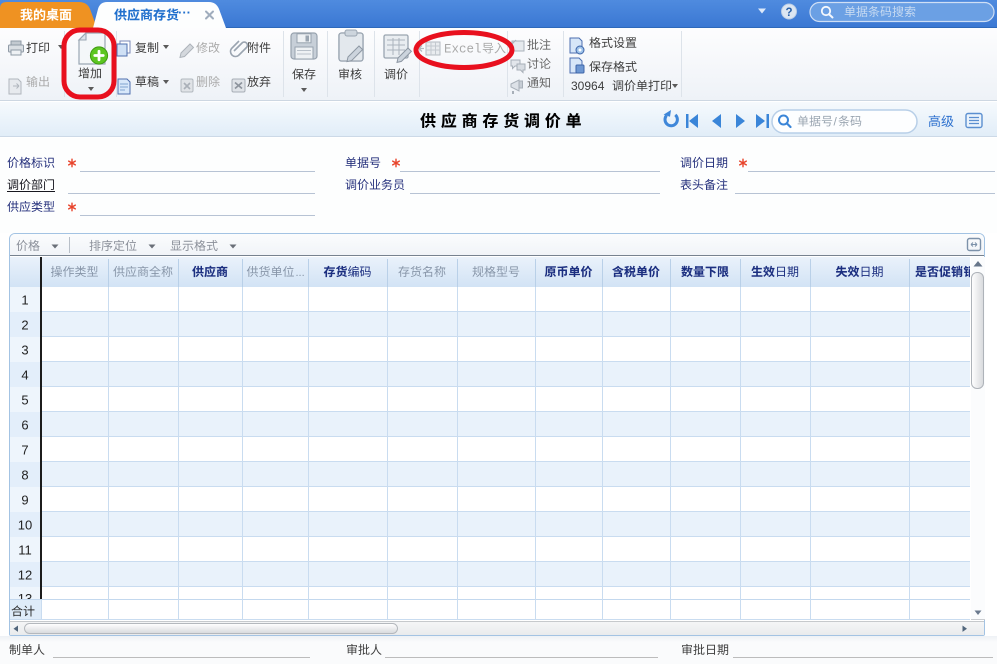 The width and height of the screenshot is (997, 664). What do you see at coordinates (25, 550) in the screenshot?
I see `svg-text: 11` at bounding box center [25, 550].